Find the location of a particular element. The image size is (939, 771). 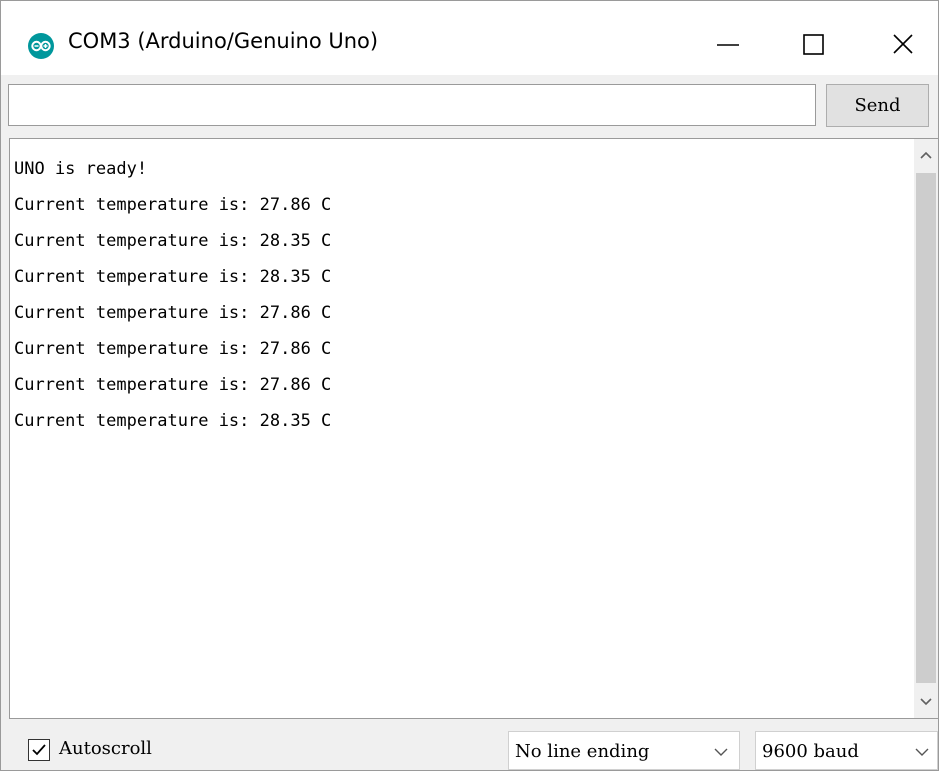

autoscroll-label: Autoscroll is located at coordinates (105, 748).